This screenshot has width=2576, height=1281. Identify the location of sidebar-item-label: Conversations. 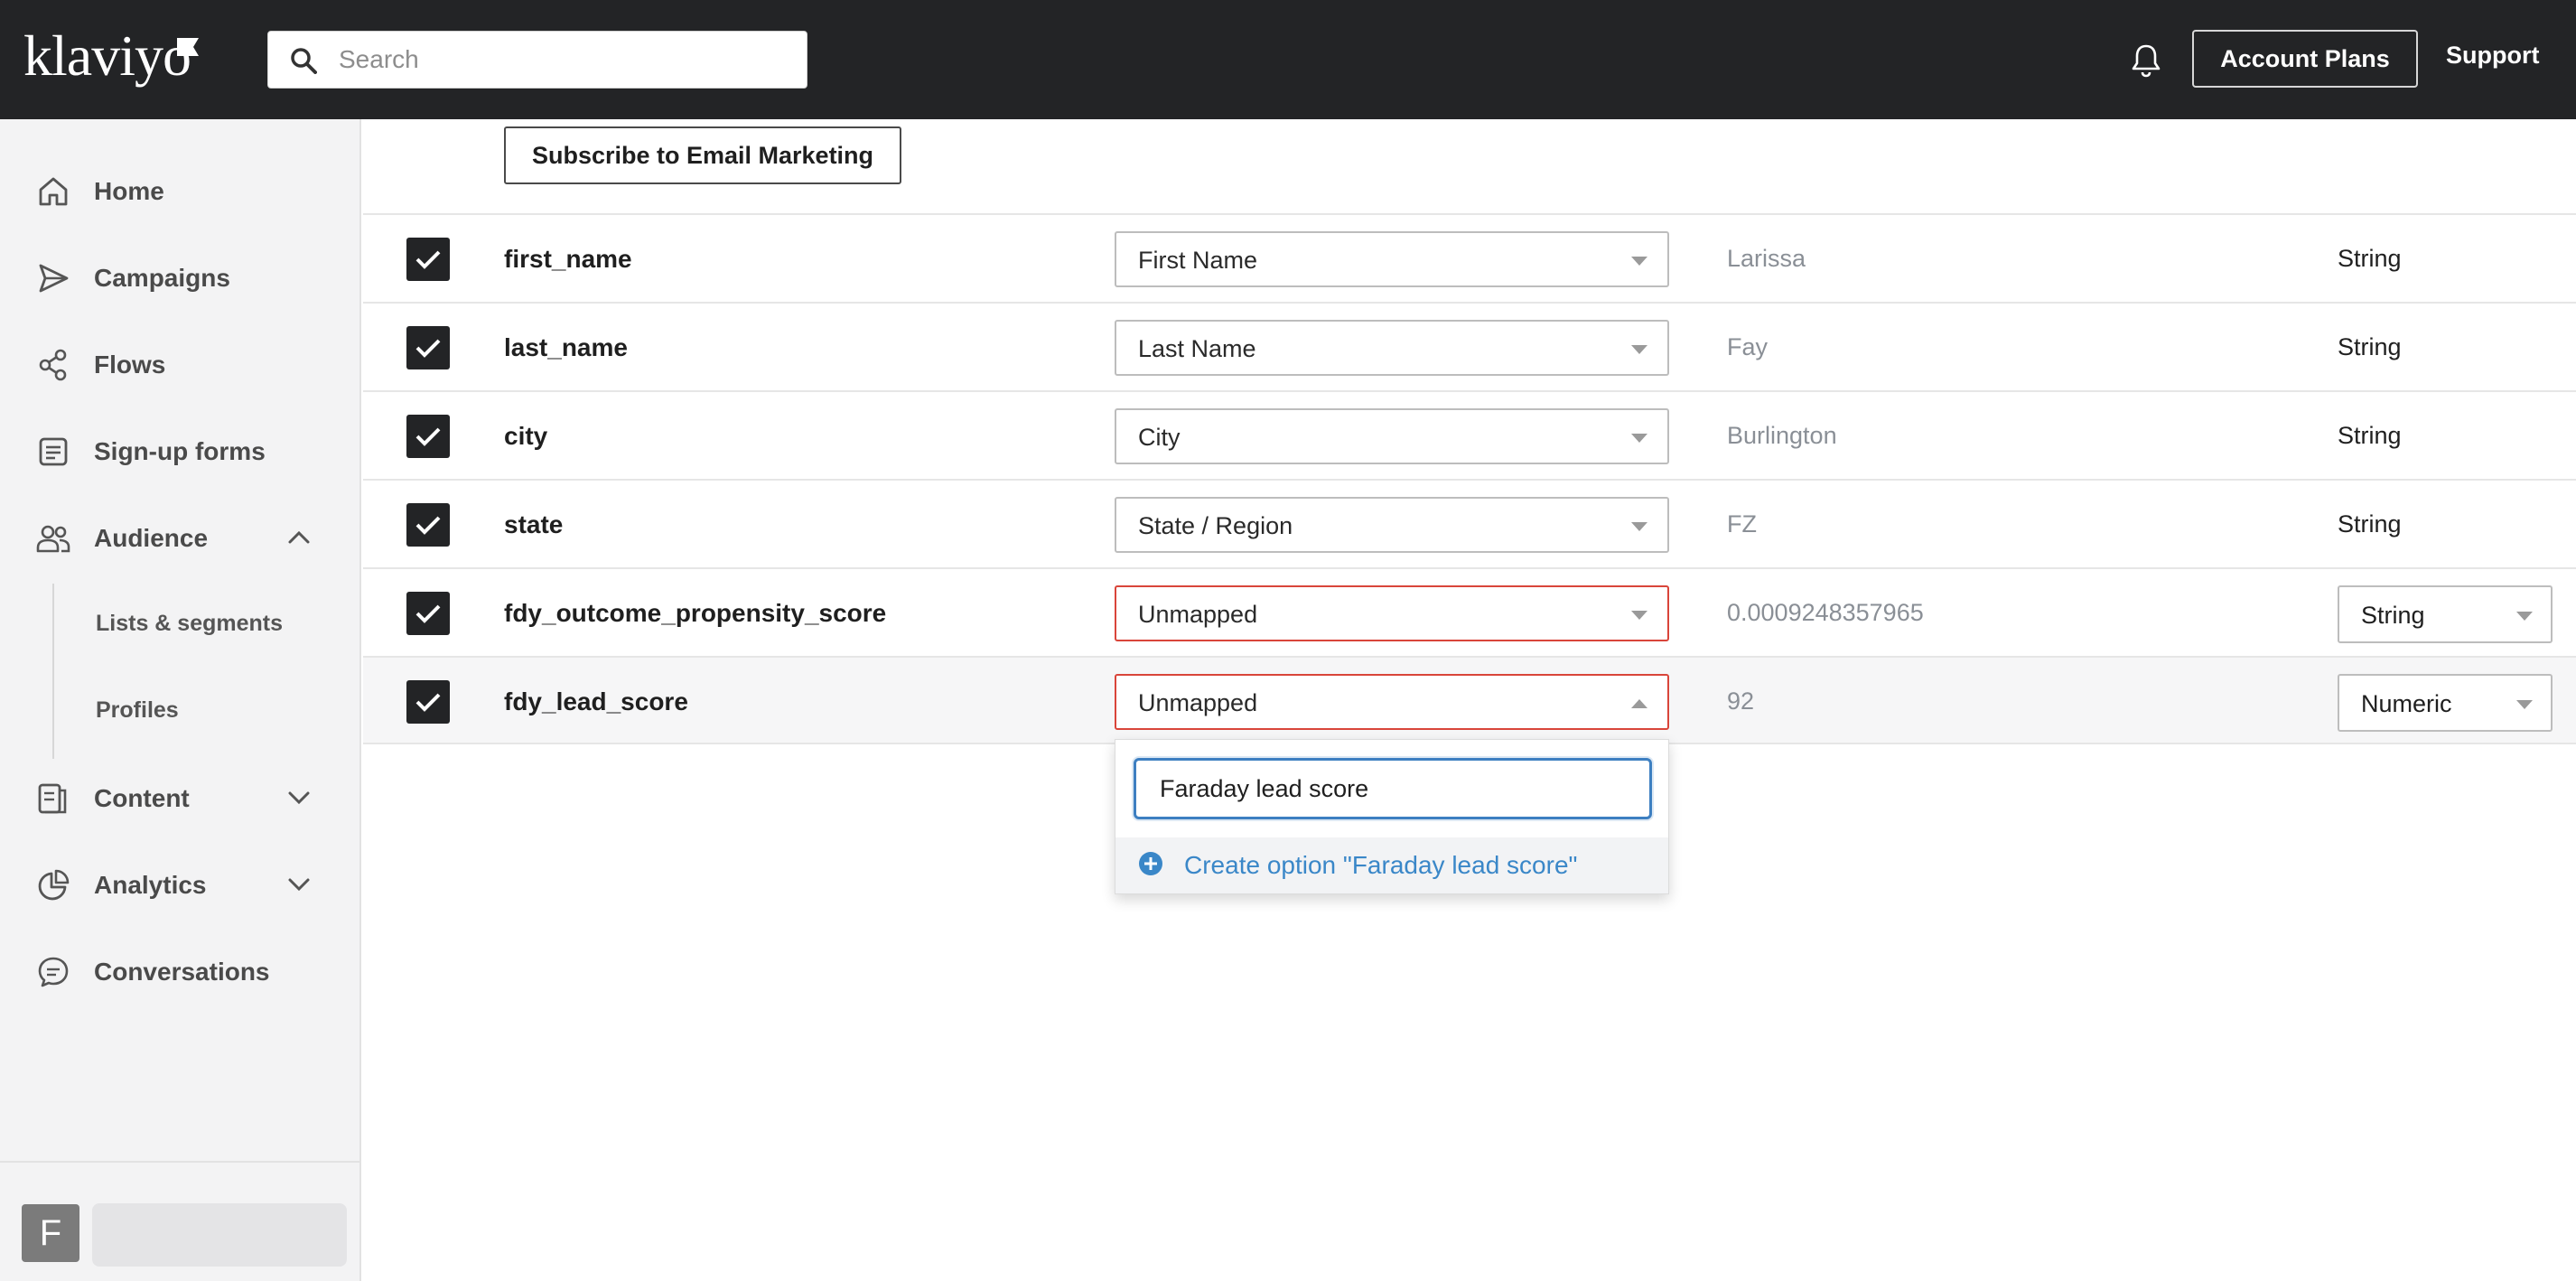
(182, 972).